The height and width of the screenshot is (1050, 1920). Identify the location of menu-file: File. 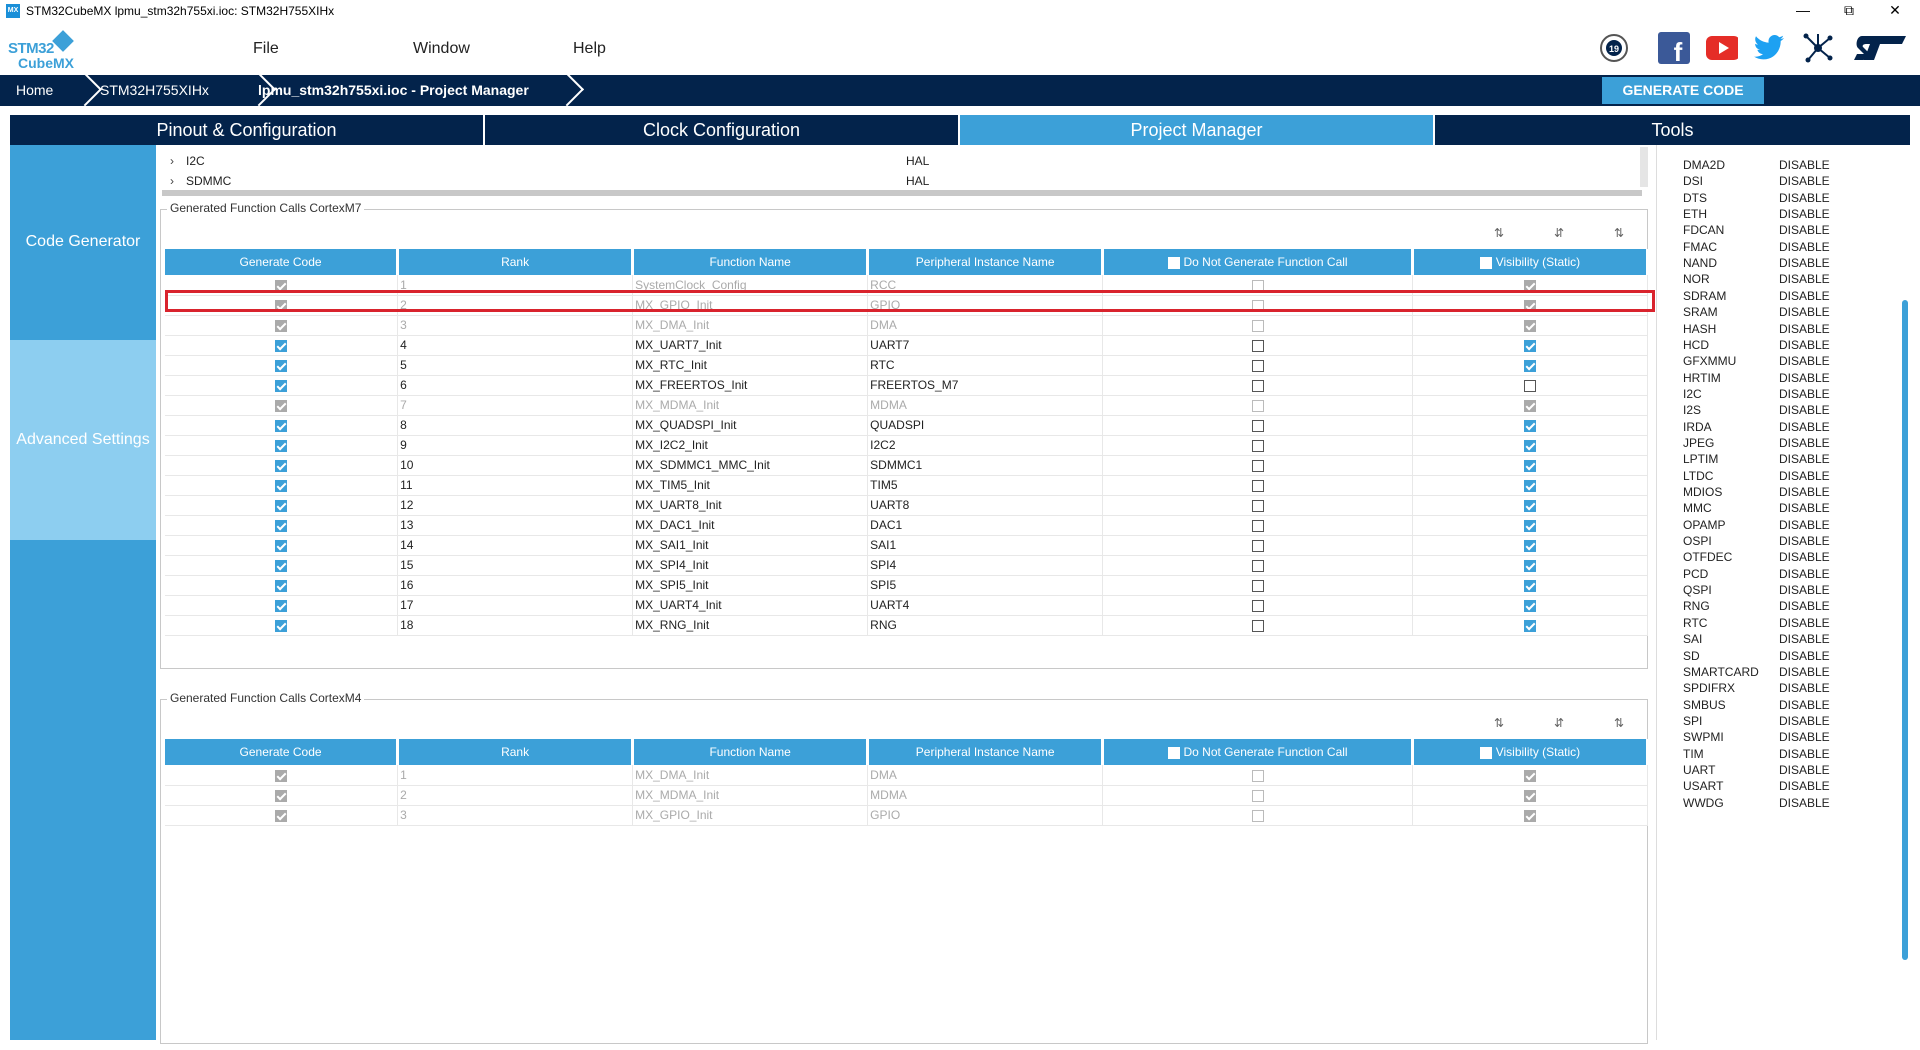
(266, 49).